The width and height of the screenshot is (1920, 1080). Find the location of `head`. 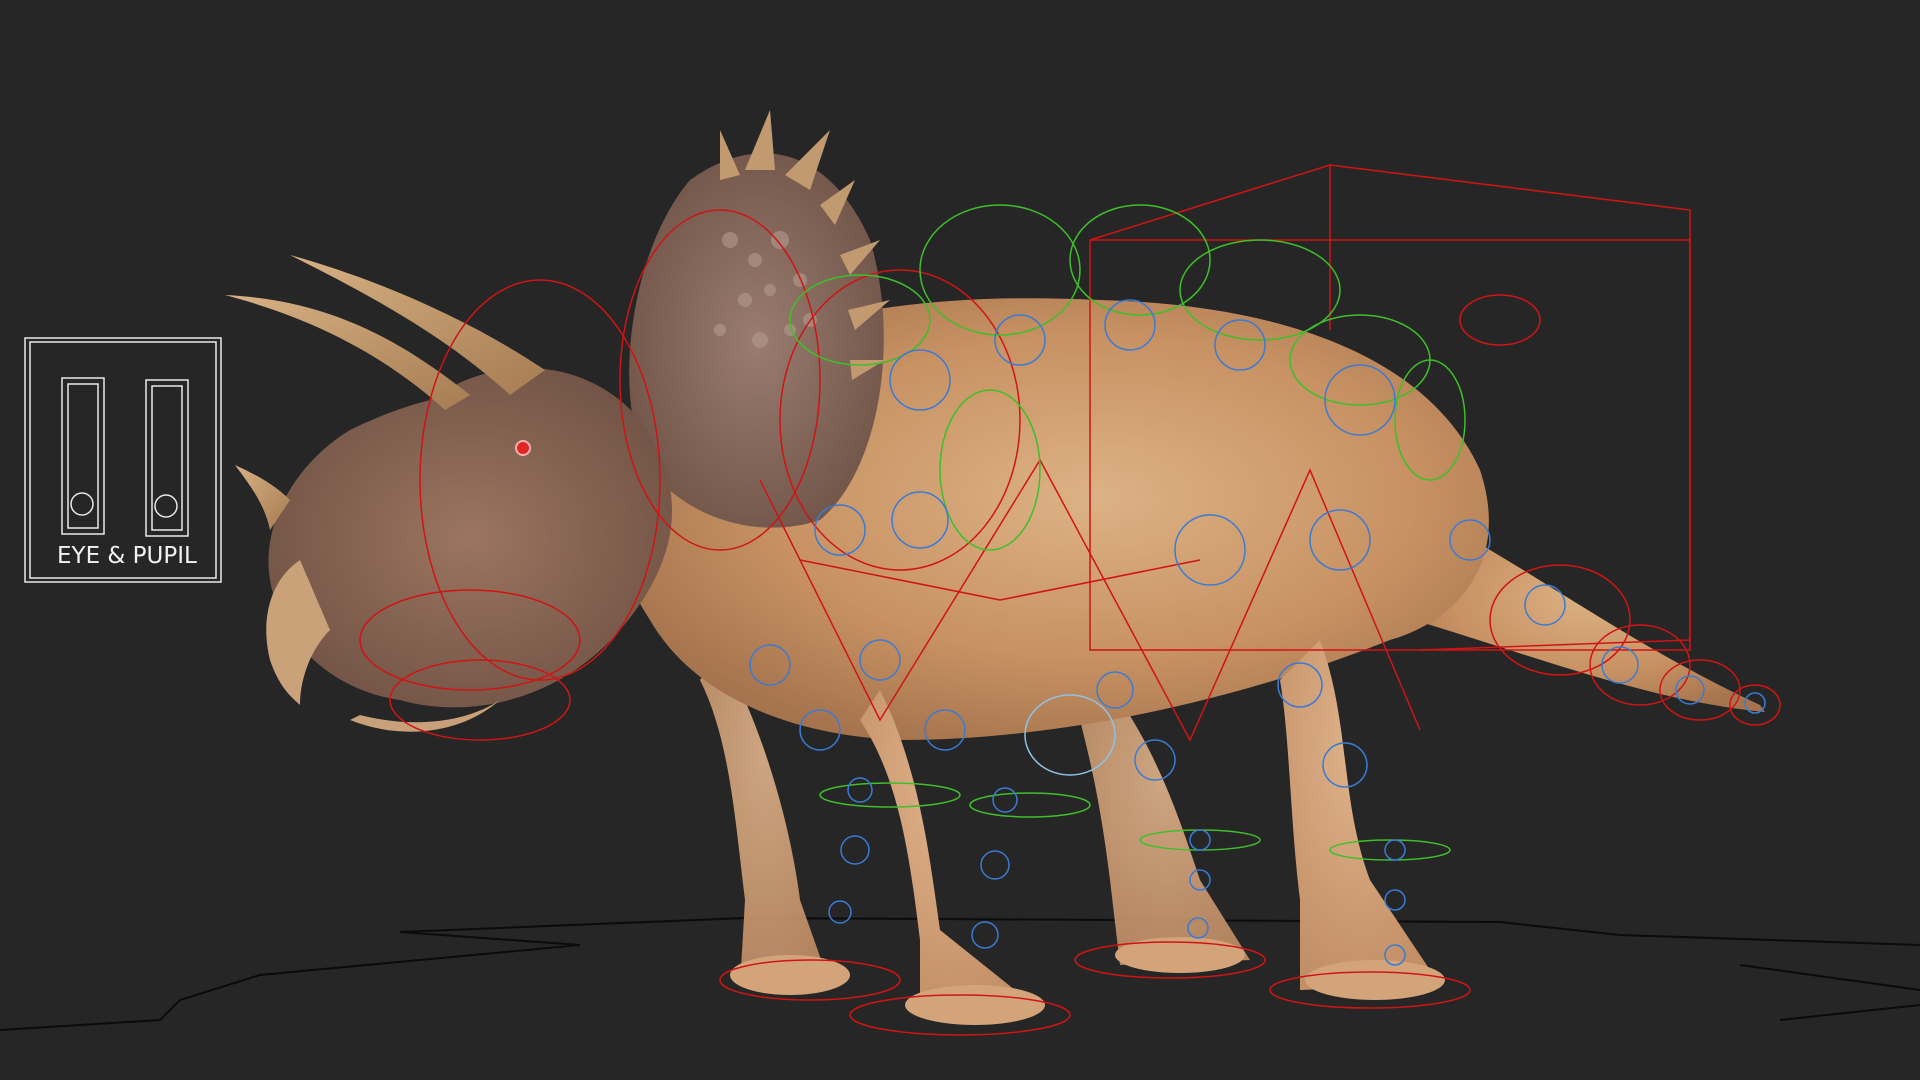

head is located at coordinates (470, 537).